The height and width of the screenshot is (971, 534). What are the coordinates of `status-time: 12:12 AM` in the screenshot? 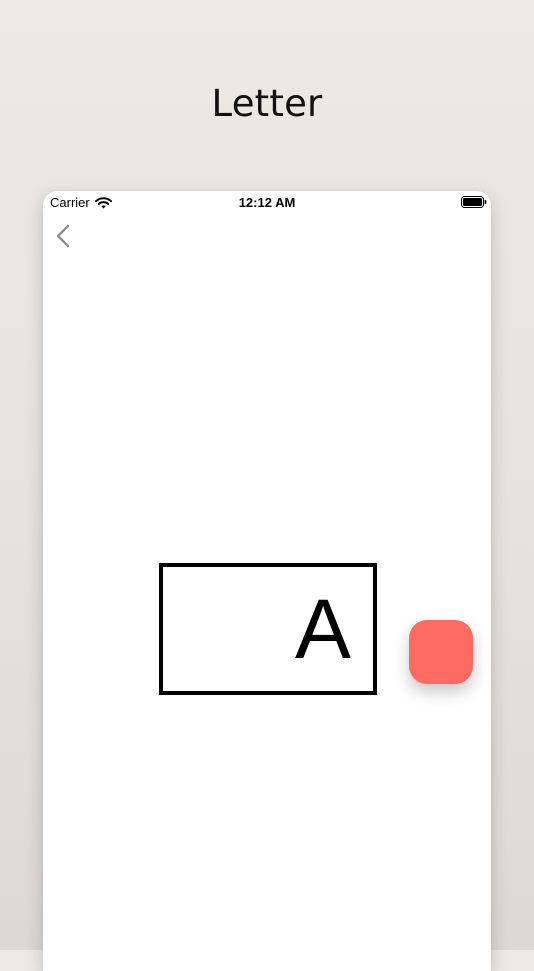 It's located at (267, 202).